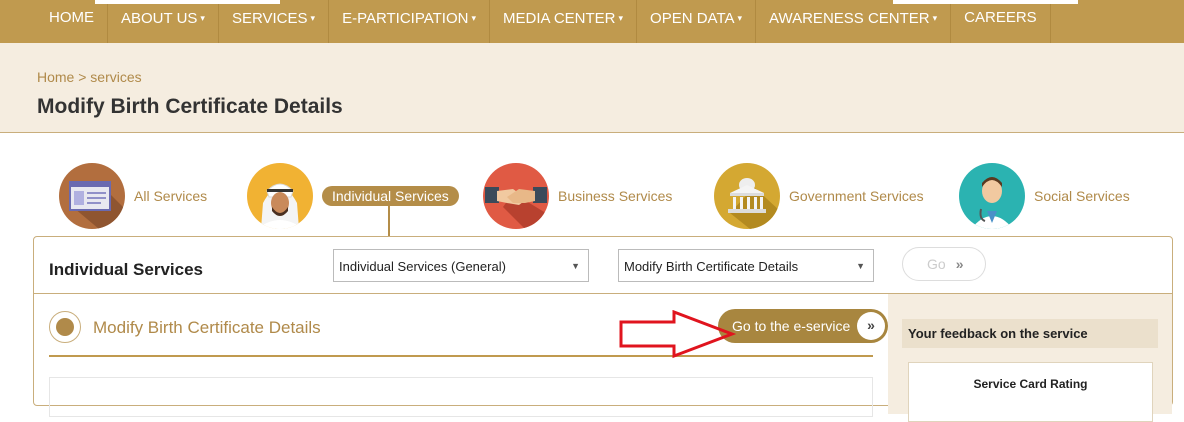 This screenshot has width=1184, height=422. What do you see at coordinates (944, 264) in the screenshot?
I see `go-button: Go»` at bounding box center [944, 264].